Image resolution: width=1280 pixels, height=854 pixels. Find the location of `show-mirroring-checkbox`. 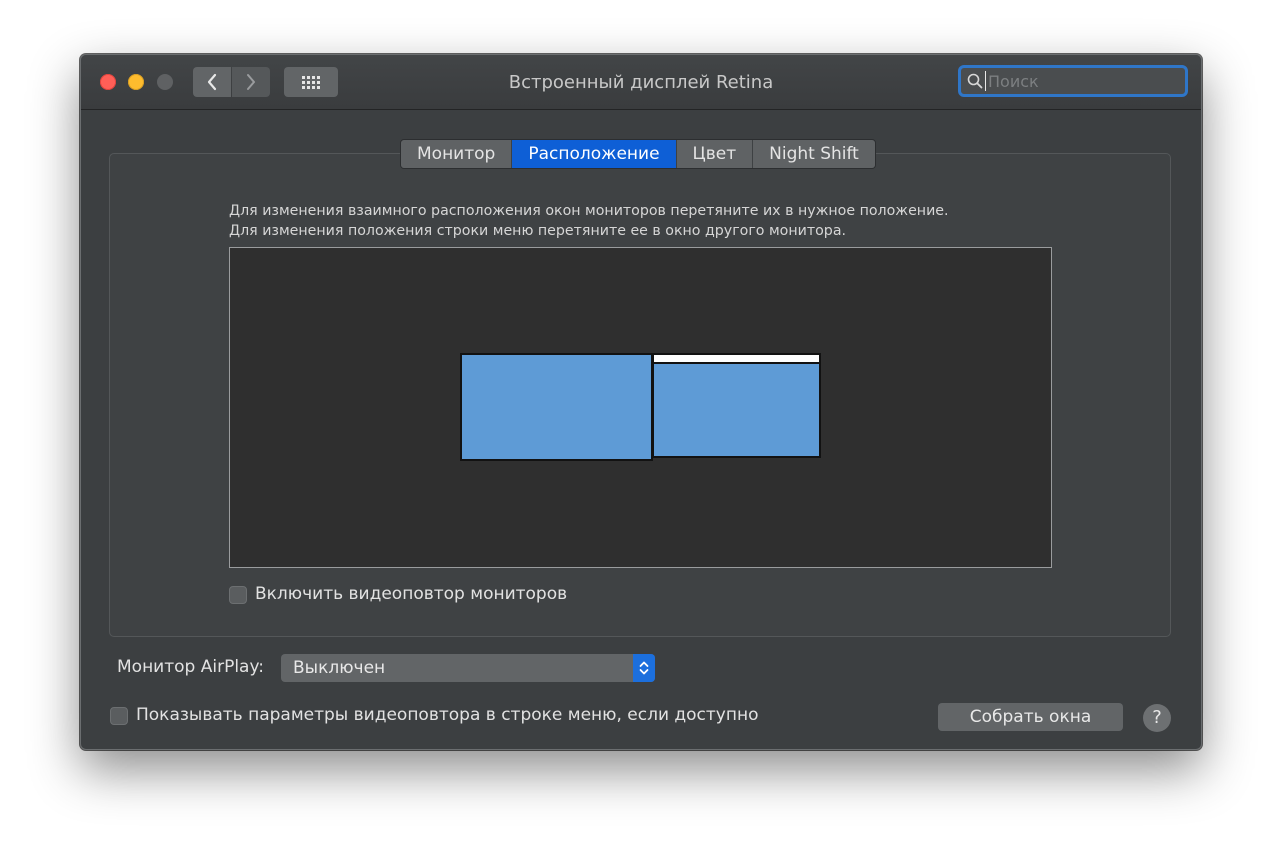

show-mirroring-checkbox is located at coordinates (119, 716).